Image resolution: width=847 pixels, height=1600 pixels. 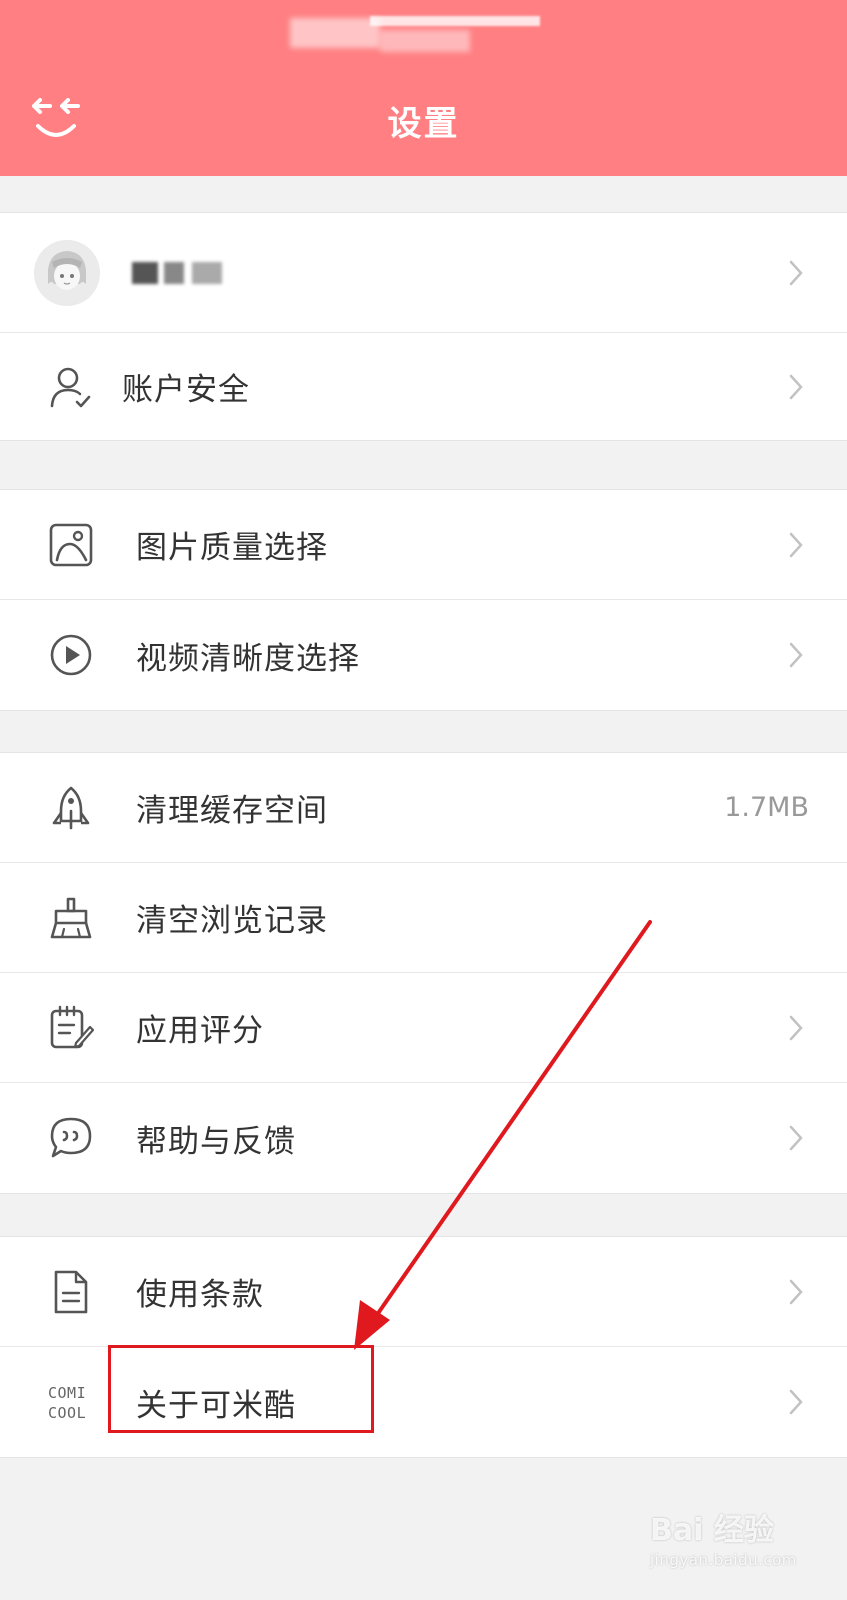 What do you see at coordinates (248, 658) in the screenshot?
I see `settings-item-label: 视频清晰度选择` at bounding box center [248, 658].